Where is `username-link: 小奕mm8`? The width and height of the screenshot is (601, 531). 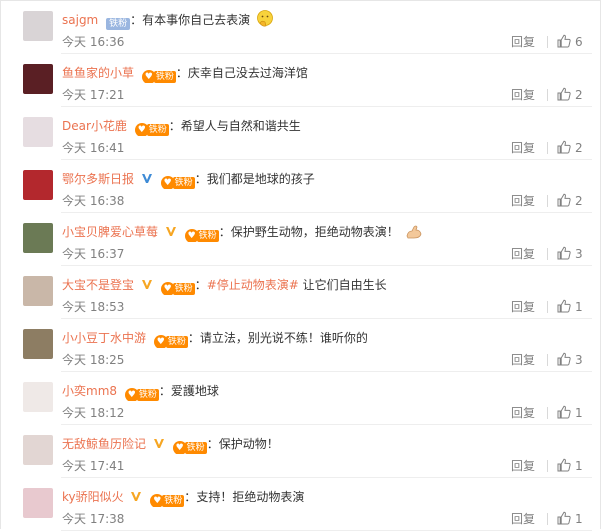 username-link: 小奕mm8 is located at coordinates (89, 391).